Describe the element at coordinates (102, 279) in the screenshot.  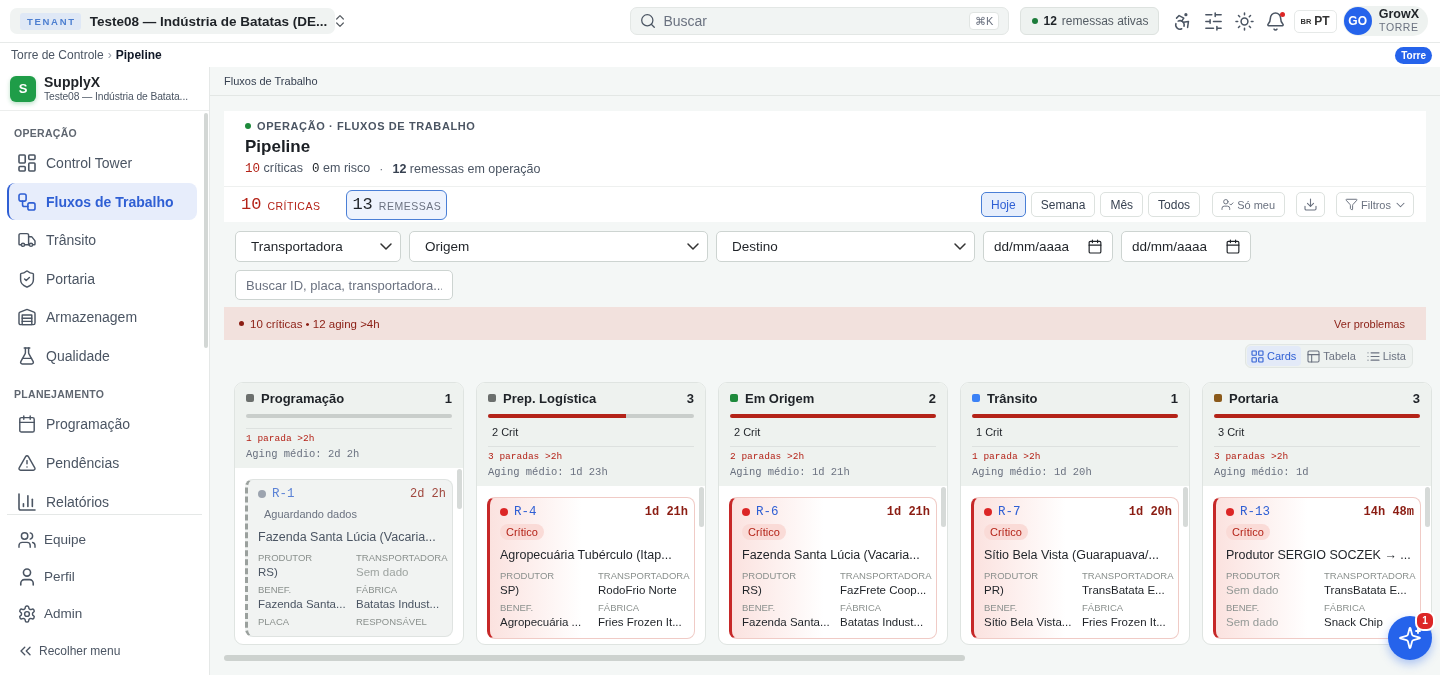
I see `nav-item: Portaria` at that location.